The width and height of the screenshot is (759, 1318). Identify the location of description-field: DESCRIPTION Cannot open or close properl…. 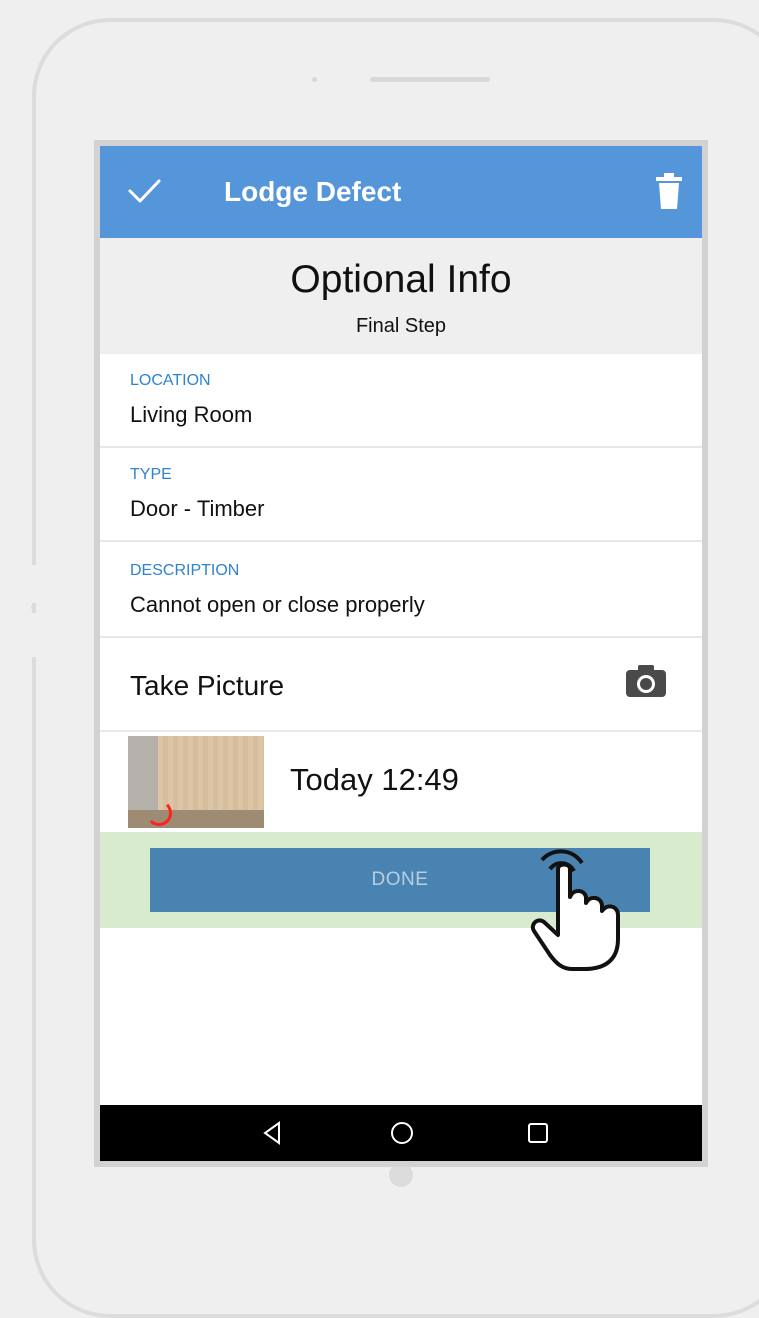
(401, 591).